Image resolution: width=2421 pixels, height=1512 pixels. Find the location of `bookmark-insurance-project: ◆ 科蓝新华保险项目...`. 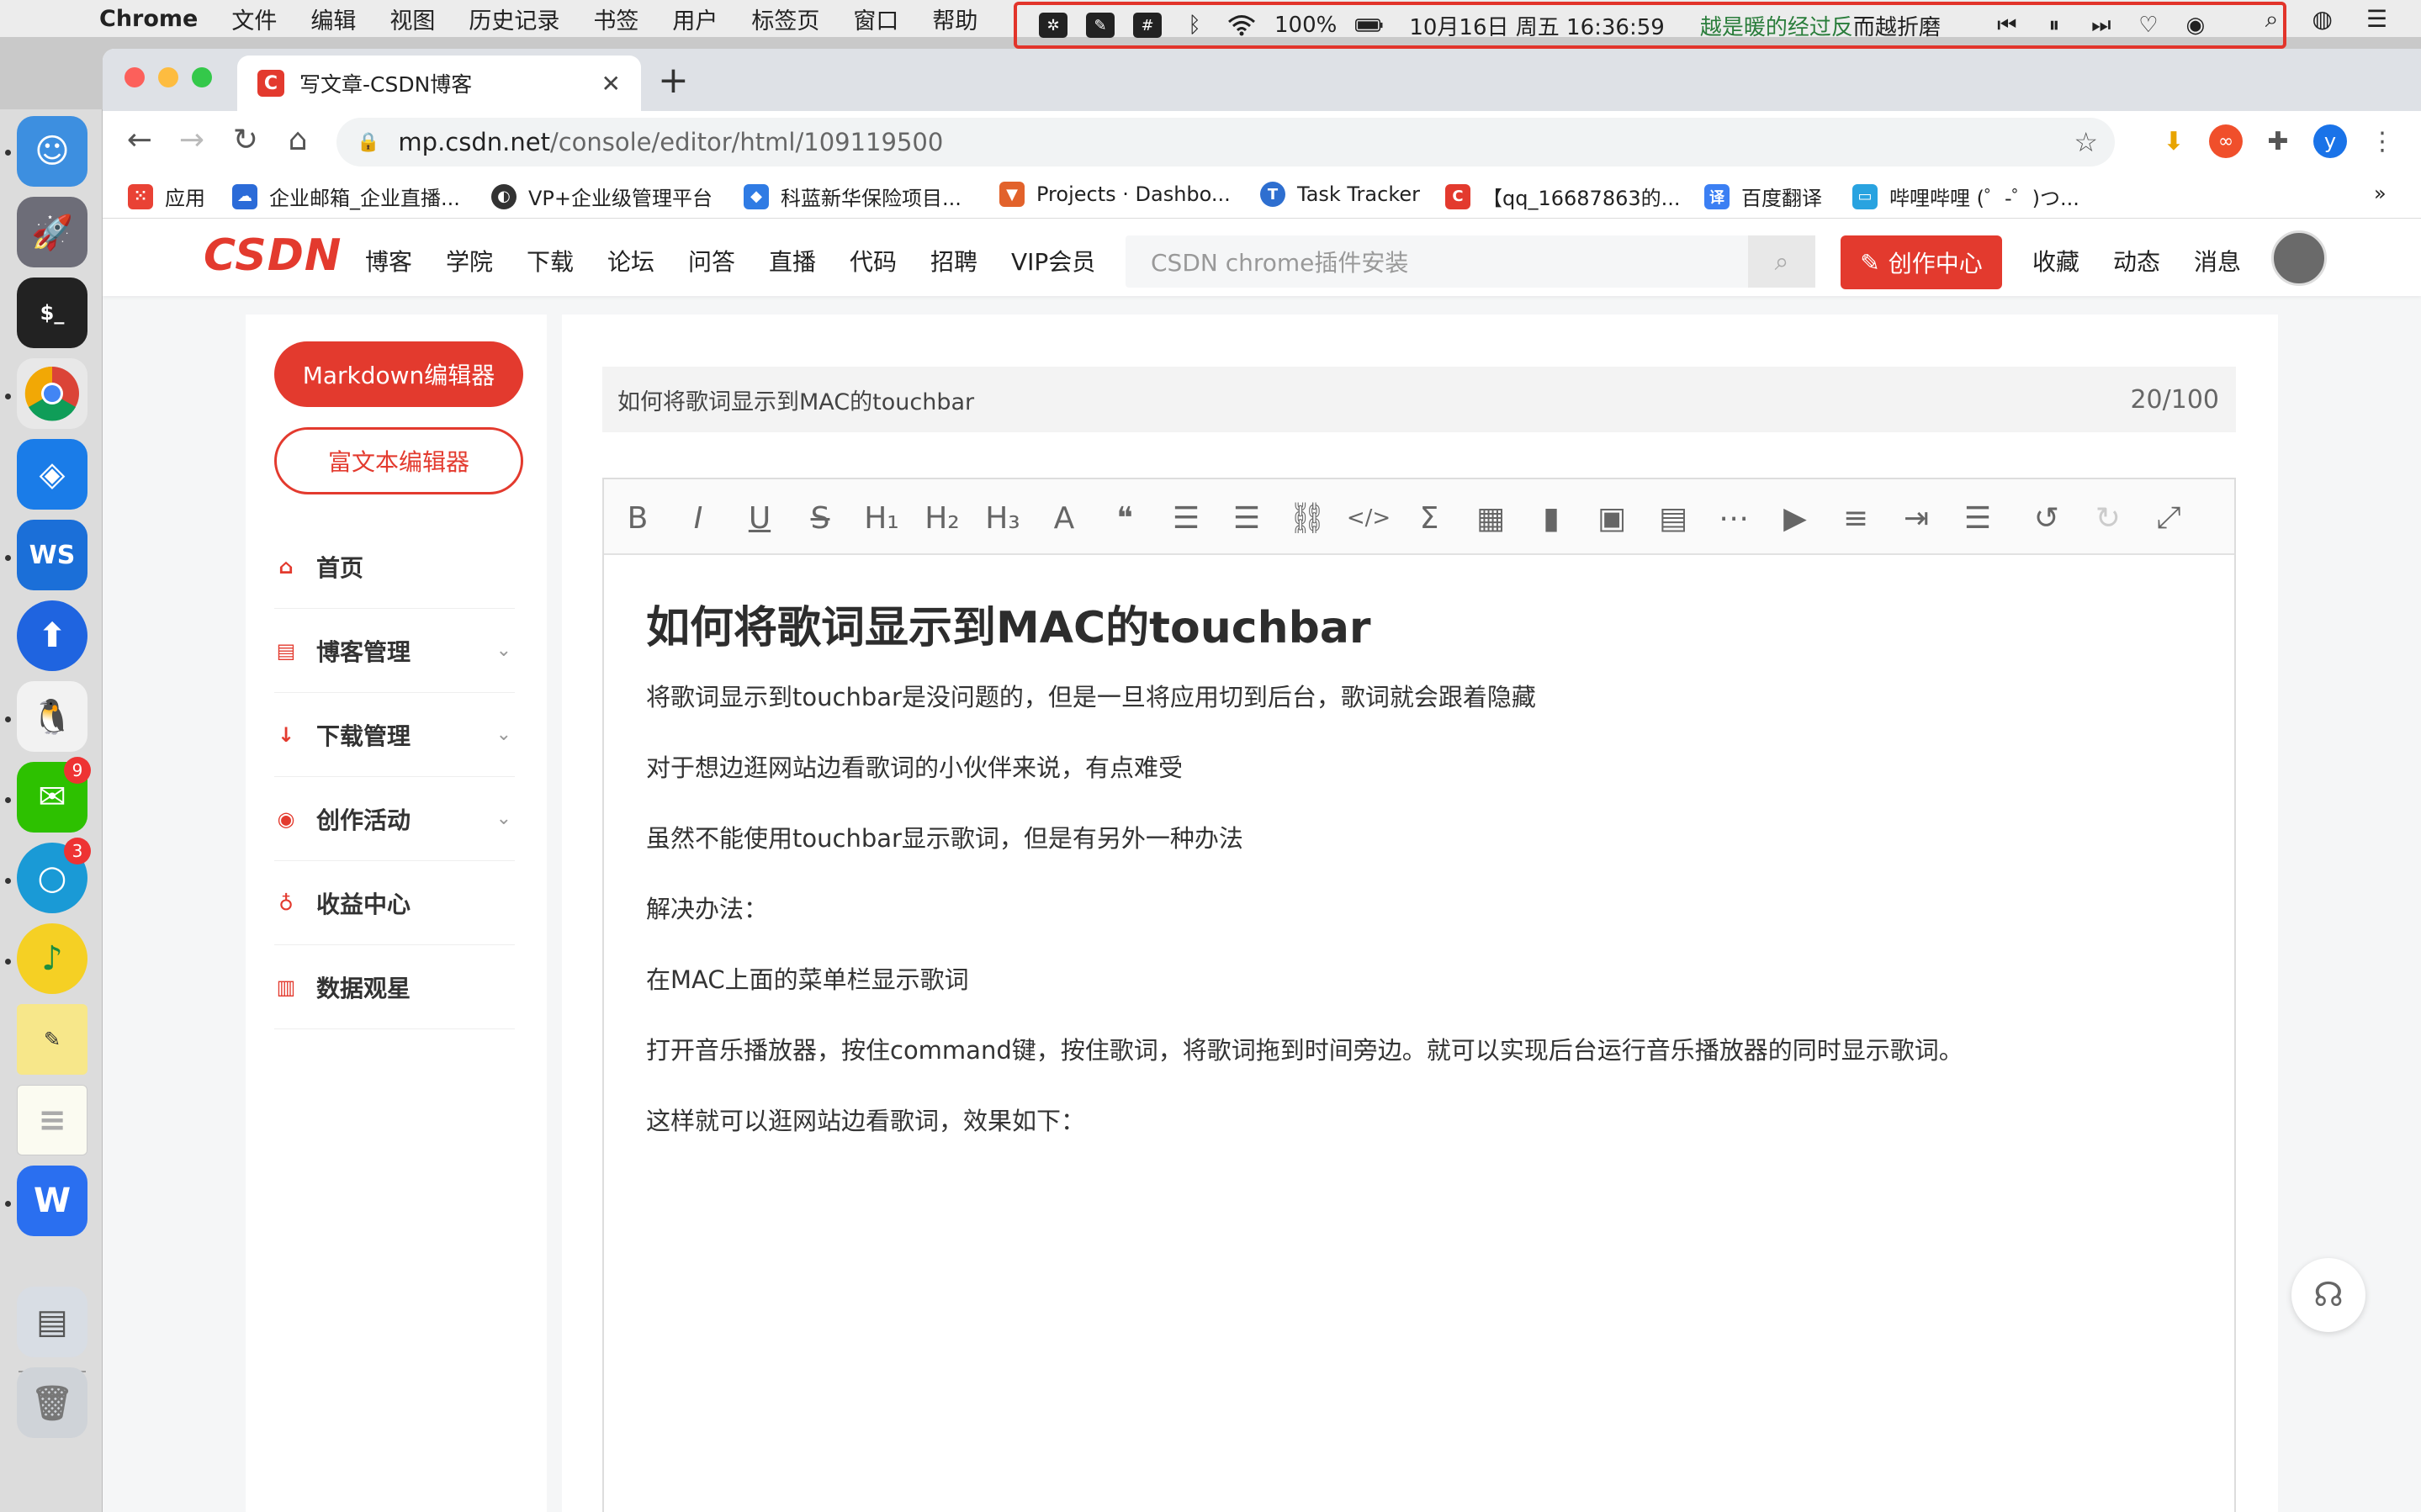

bookmark-insurance-project: ◆ 科蓝新华保险项目... is located at coordinates (853, 196).